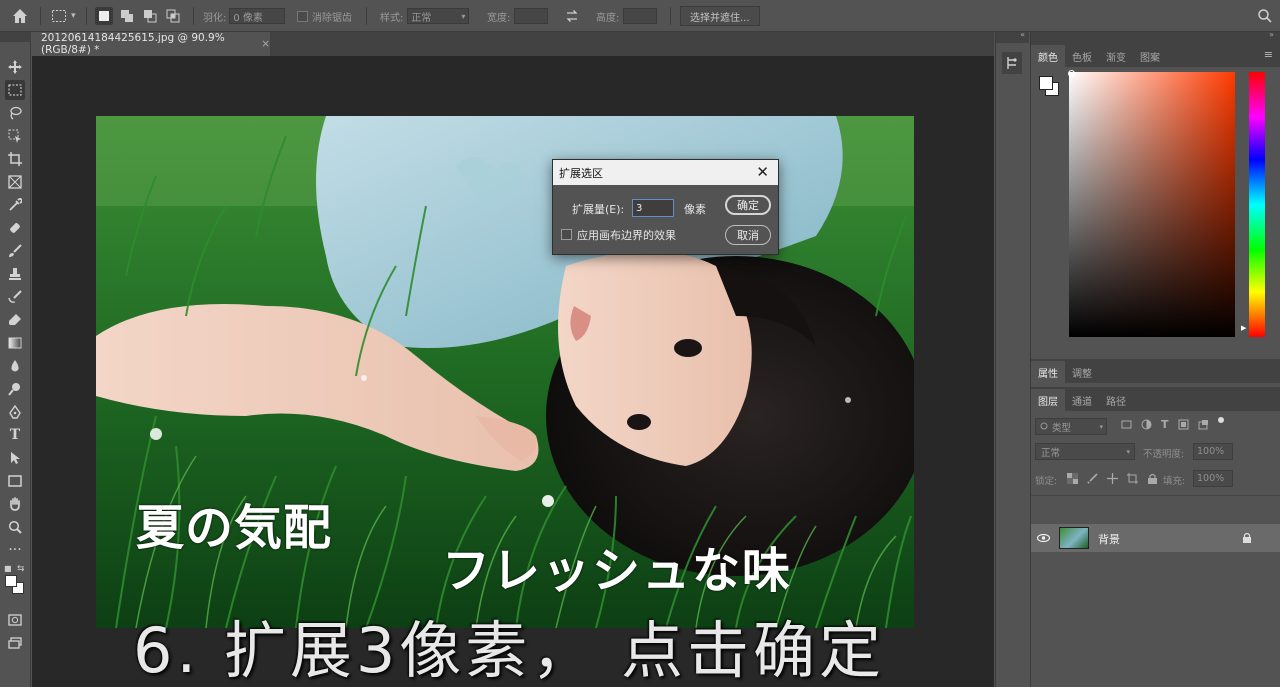 This screenshot has width=1280, height=687. I want to click on swap-colors-icon: ⇆, so click(21, 569).